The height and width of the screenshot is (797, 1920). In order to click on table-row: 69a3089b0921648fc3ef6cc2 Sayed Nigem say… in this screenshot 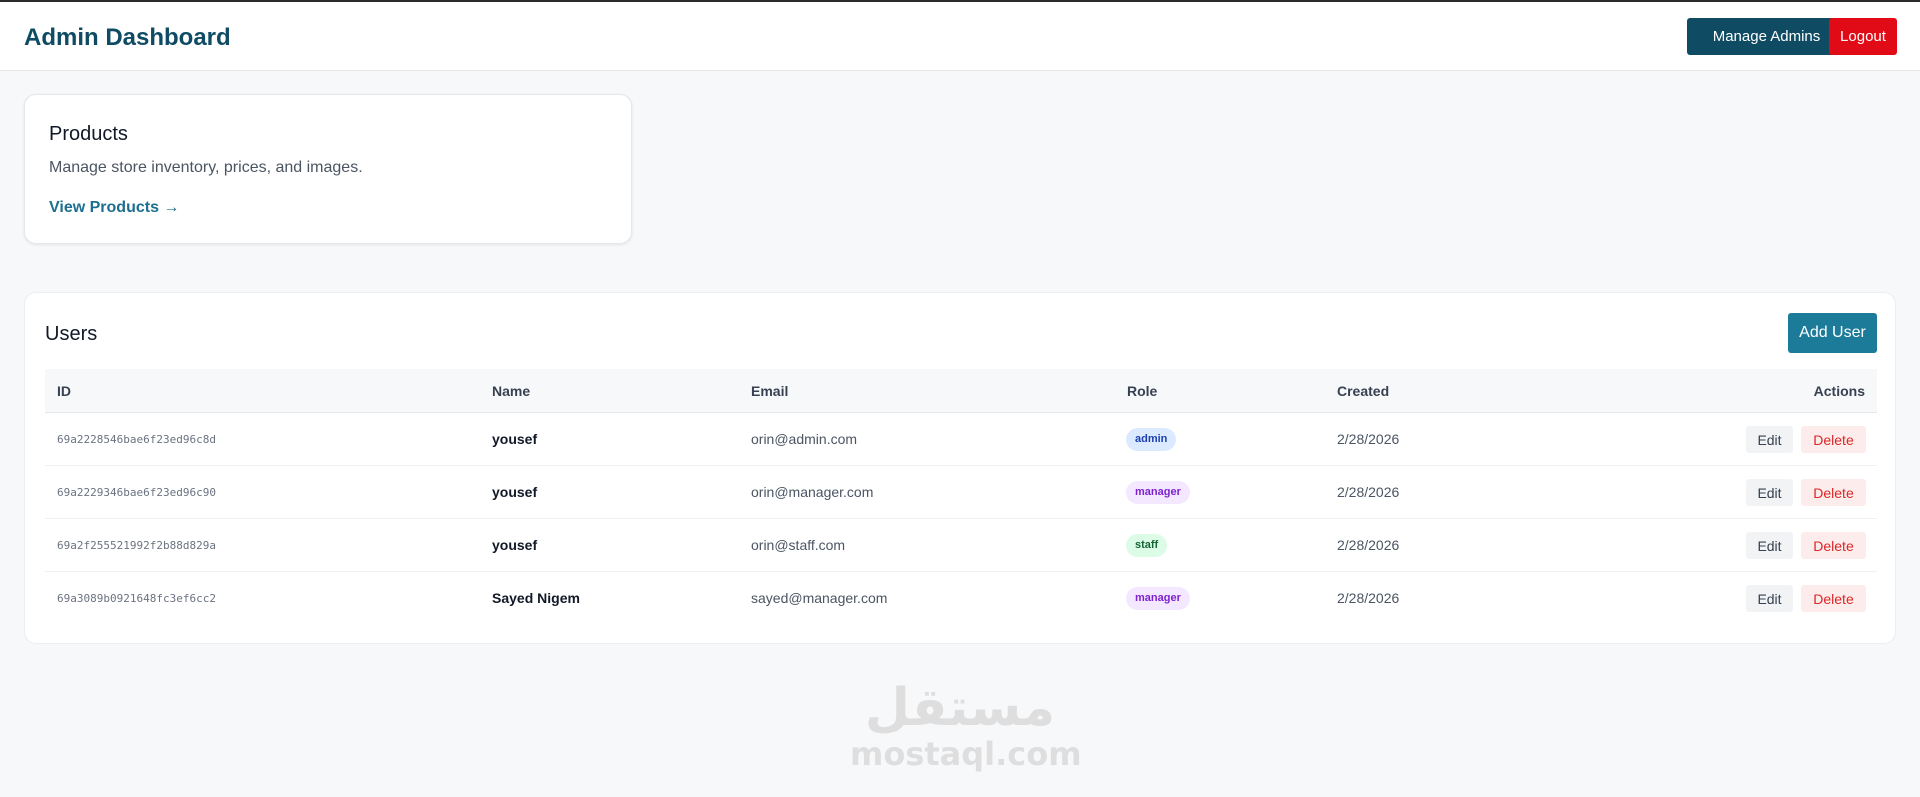, I will do `click(961, 598)`.